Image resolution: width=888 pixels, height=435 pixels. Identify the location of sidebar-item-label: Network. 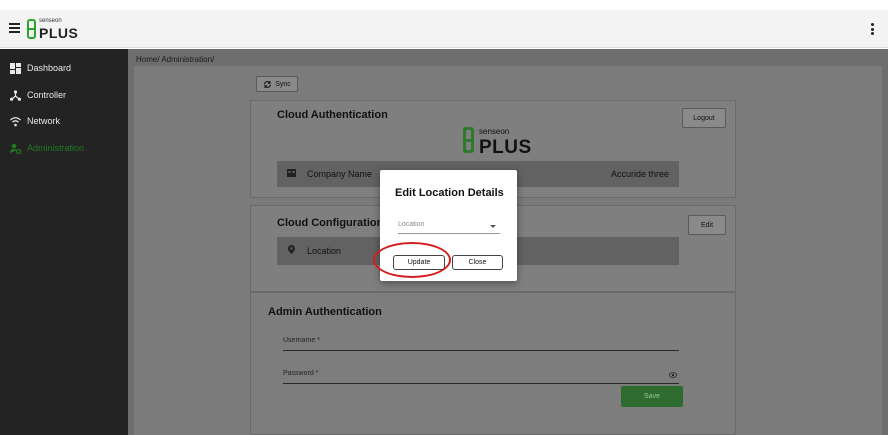
(44, 121).